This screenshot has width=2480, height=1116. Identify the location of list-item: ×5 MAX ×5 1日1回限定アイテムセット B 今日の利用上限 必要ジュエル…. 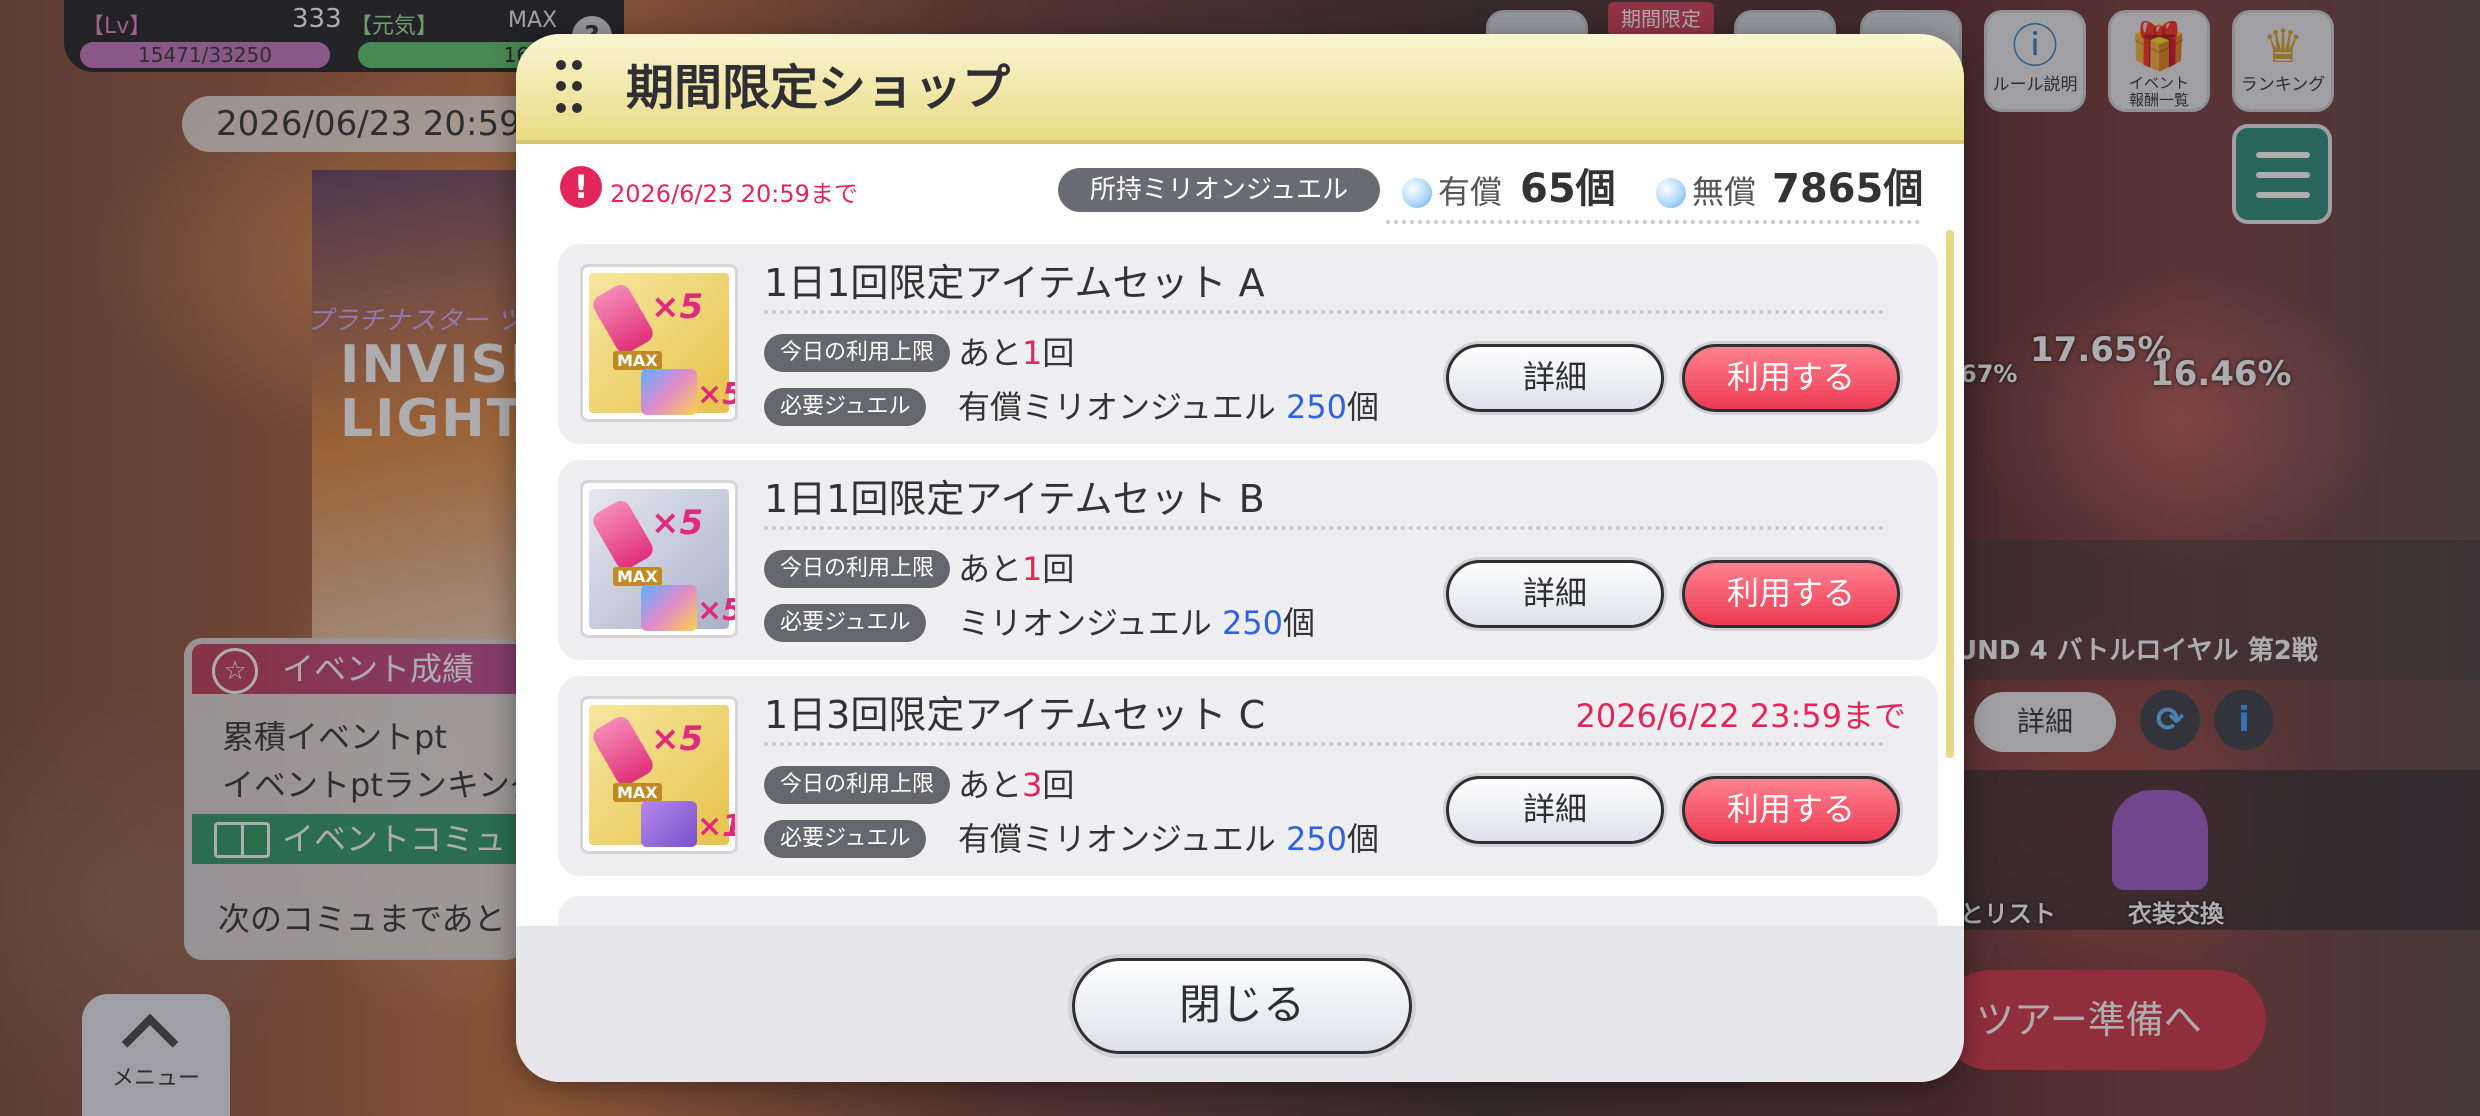
(1248, 560).